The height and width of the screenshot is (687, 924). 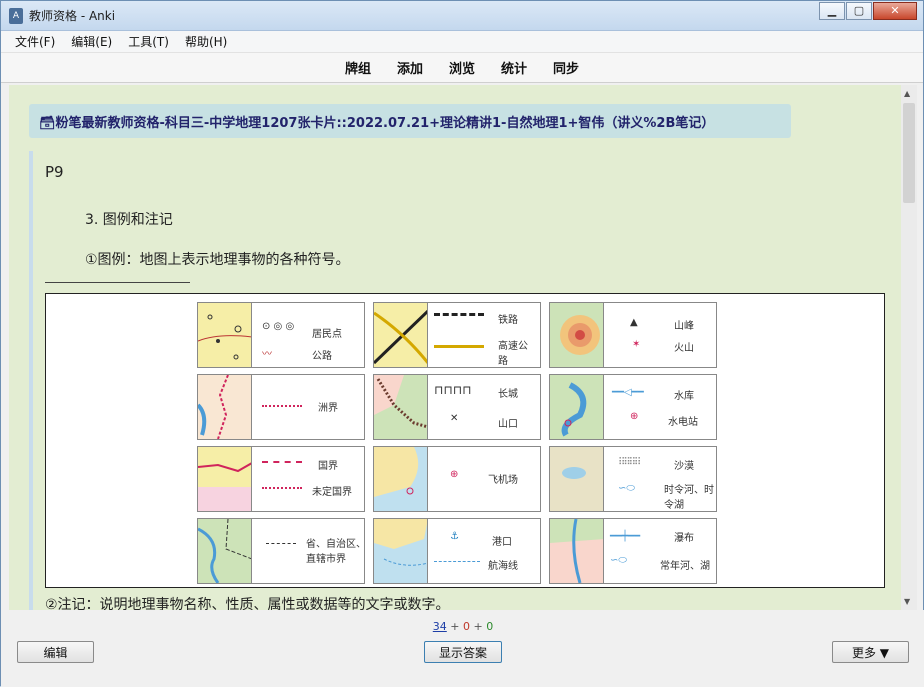 What do you see at coordinates (484, 407) in the screenshot?
I see `legend-text: ⊓⊓⊓⊓ 长城 ✕ 山口` at bounding box center [484, 407].